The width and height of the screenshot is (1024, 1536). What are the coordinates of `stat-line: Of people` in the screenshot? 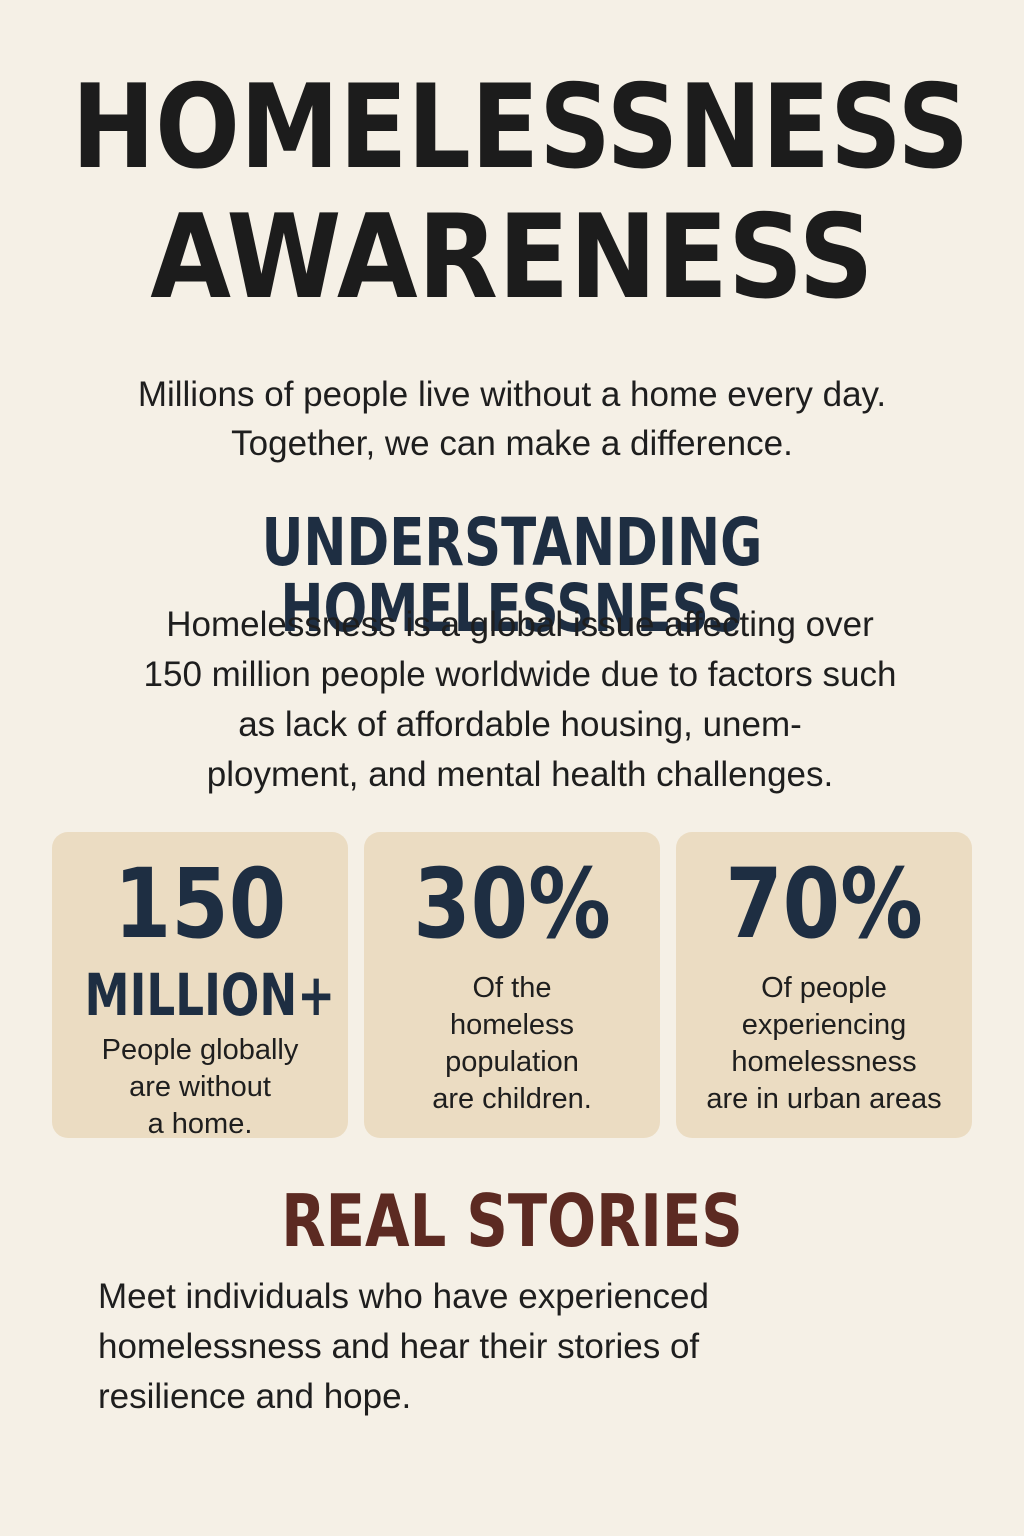 It's located at (824, 988).